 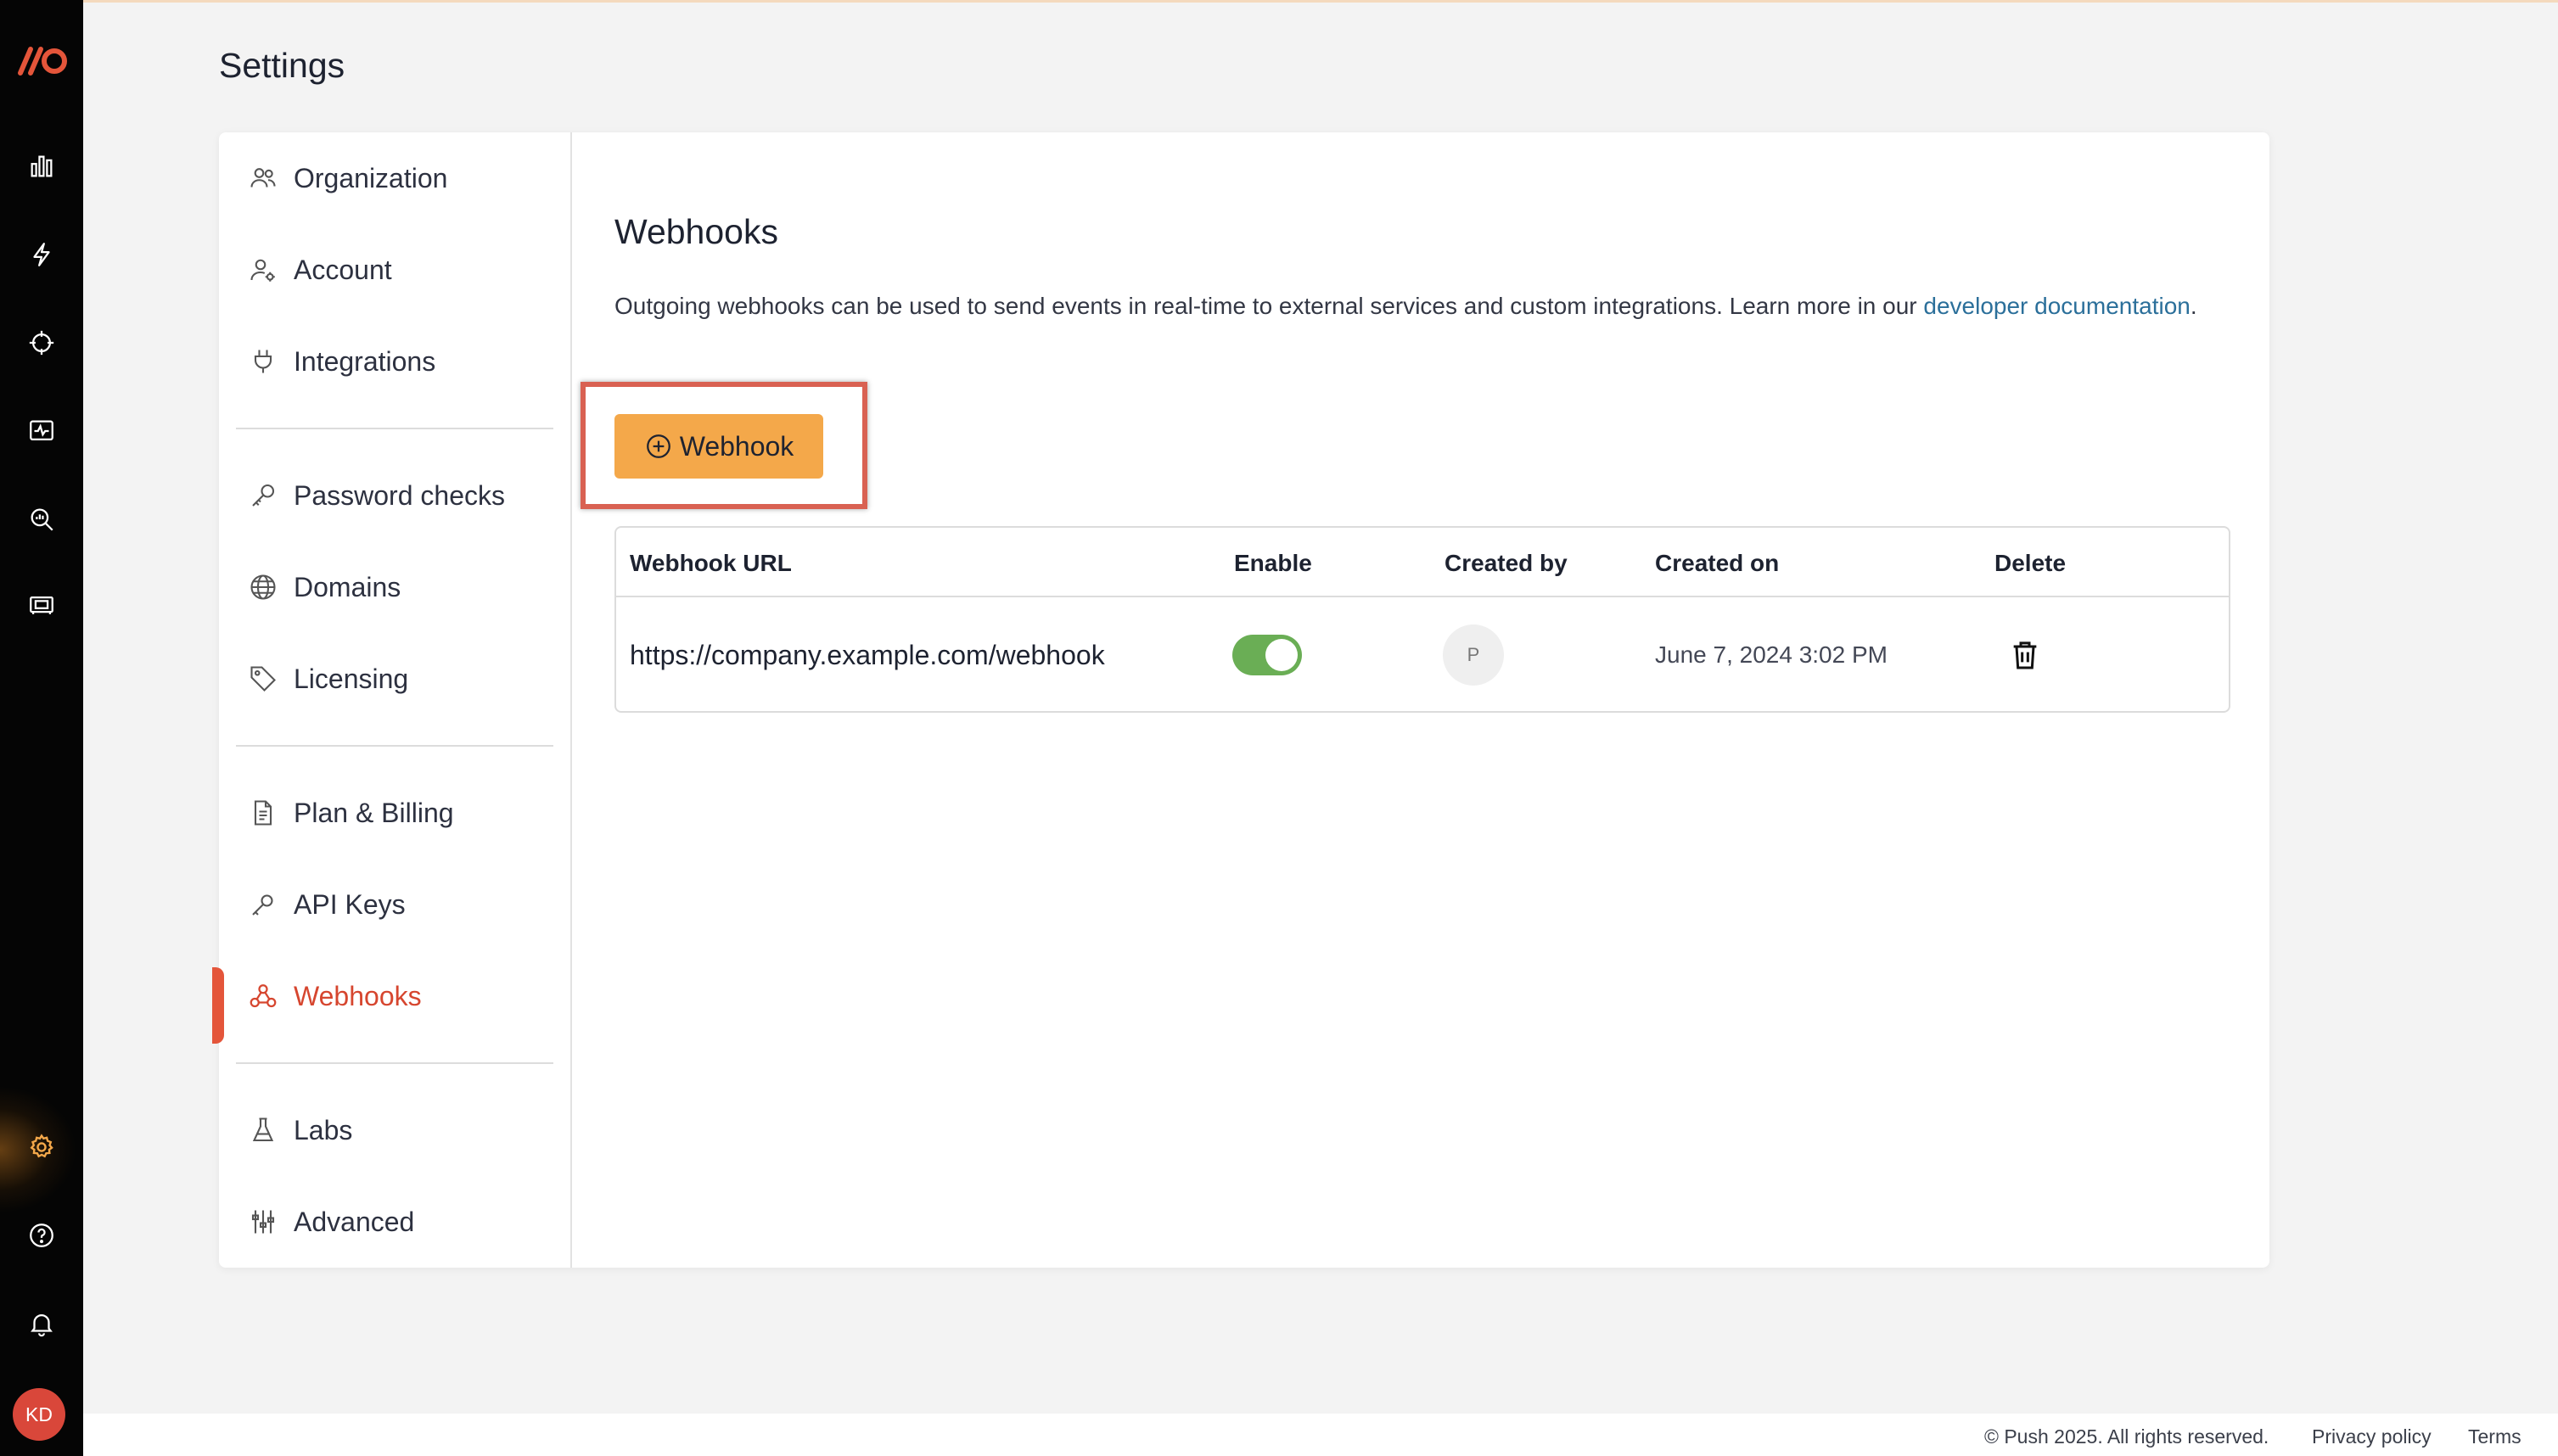 What do you see at coordinates (2030, 563) in the screenshot?
I see `column-header-delete: Delete` at bounding box center [2030, 563].